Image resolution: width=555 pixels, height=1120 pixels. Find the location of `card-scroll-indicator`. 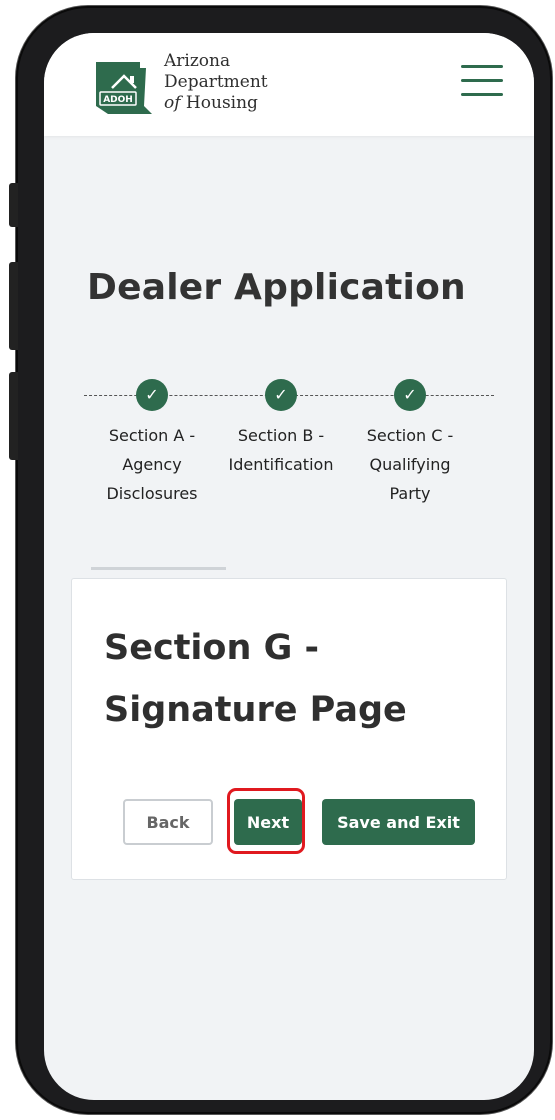

card-scroll-indicator is located at coordinates (158, 568).